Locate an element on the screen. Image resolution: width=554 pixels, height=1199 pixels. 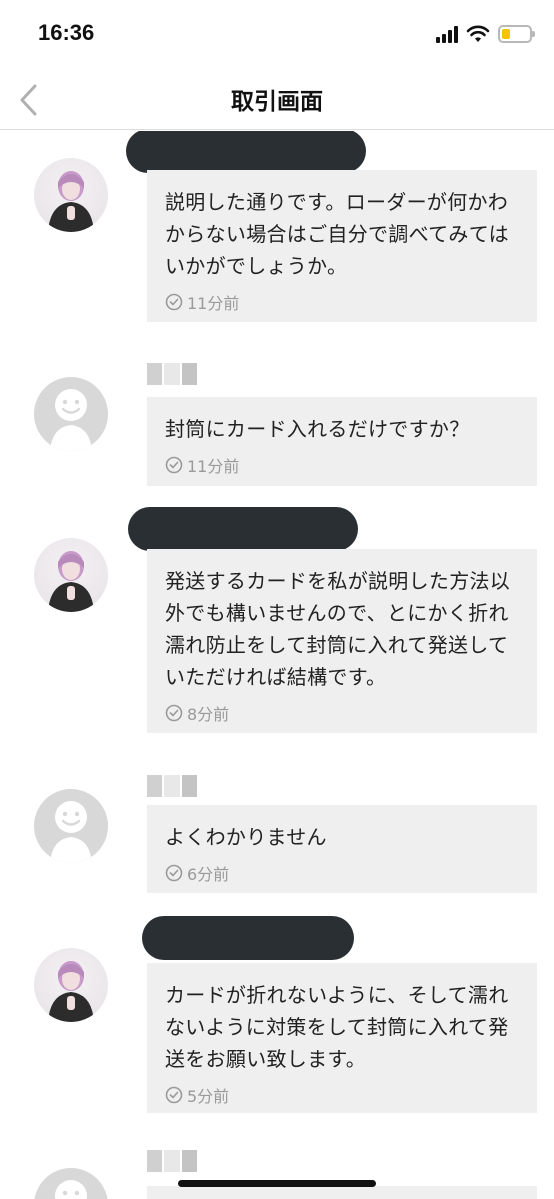
message-bubble: よくわかりません 6分前 is located at coordinates (342, 849).